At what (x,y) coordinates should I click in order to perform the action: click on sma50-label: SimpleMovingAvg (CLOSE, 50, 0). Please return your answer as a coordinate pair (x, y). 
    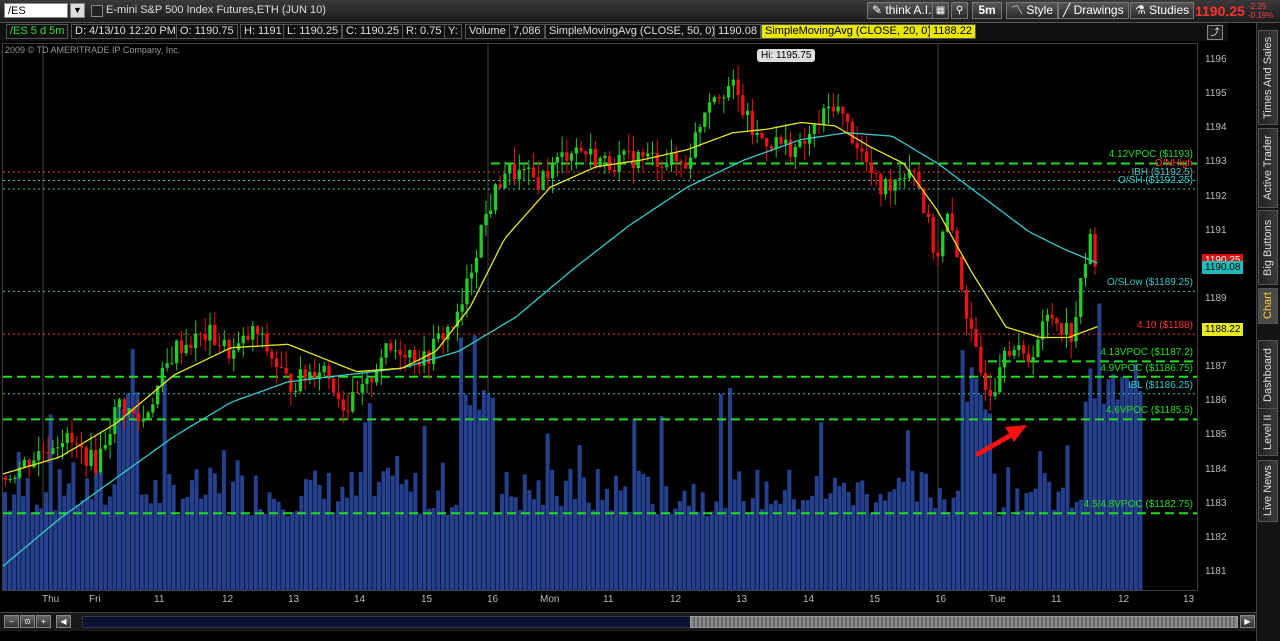
    Looking at the image, I should click on (632, 31).